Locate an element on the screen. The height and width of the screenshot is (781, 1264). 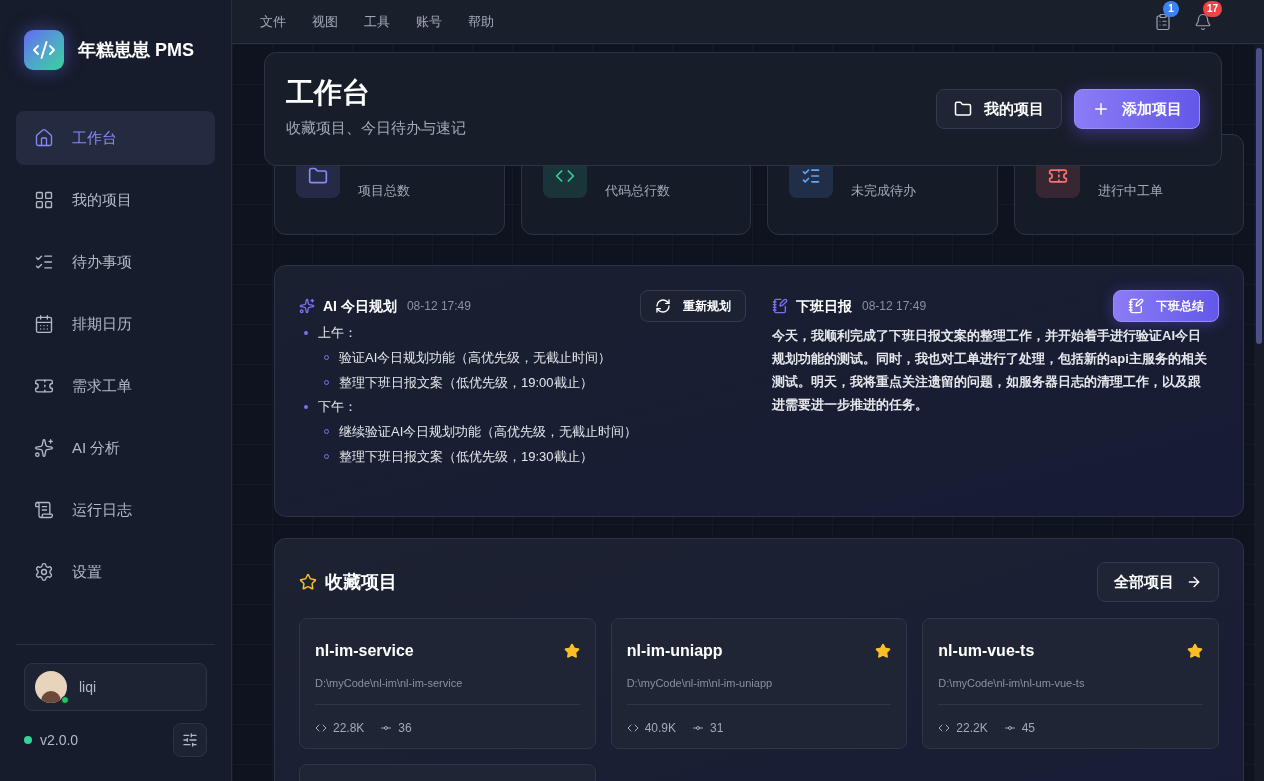
plan-item: 继续验证AI今日规划功能（高优先级，无截止时间） is located at coordinates (488, 431).